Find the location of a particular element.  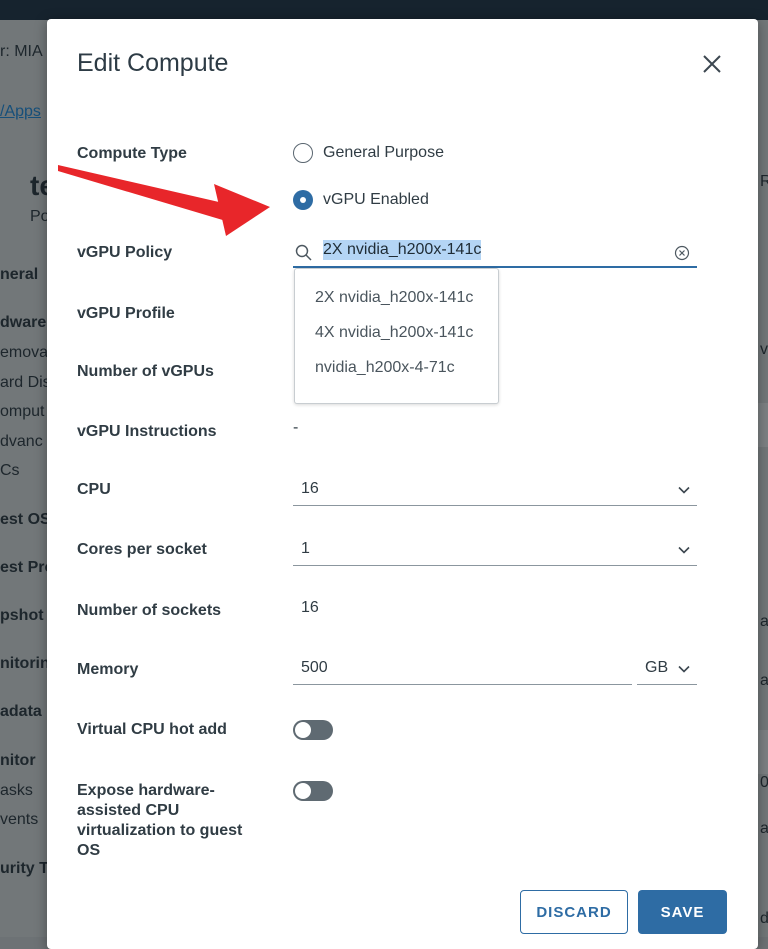

memory-value: 500 is located at coordinates (314, 667).